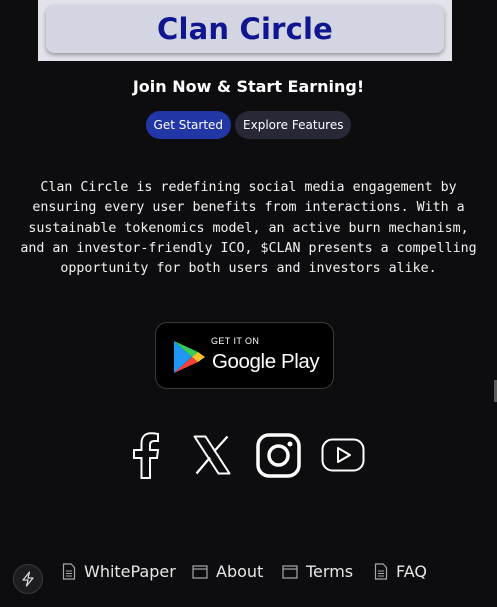 This screenshot has width=497, height=607. I want to click on tagline: Join Now & Start Earning!, so click(248, 86).